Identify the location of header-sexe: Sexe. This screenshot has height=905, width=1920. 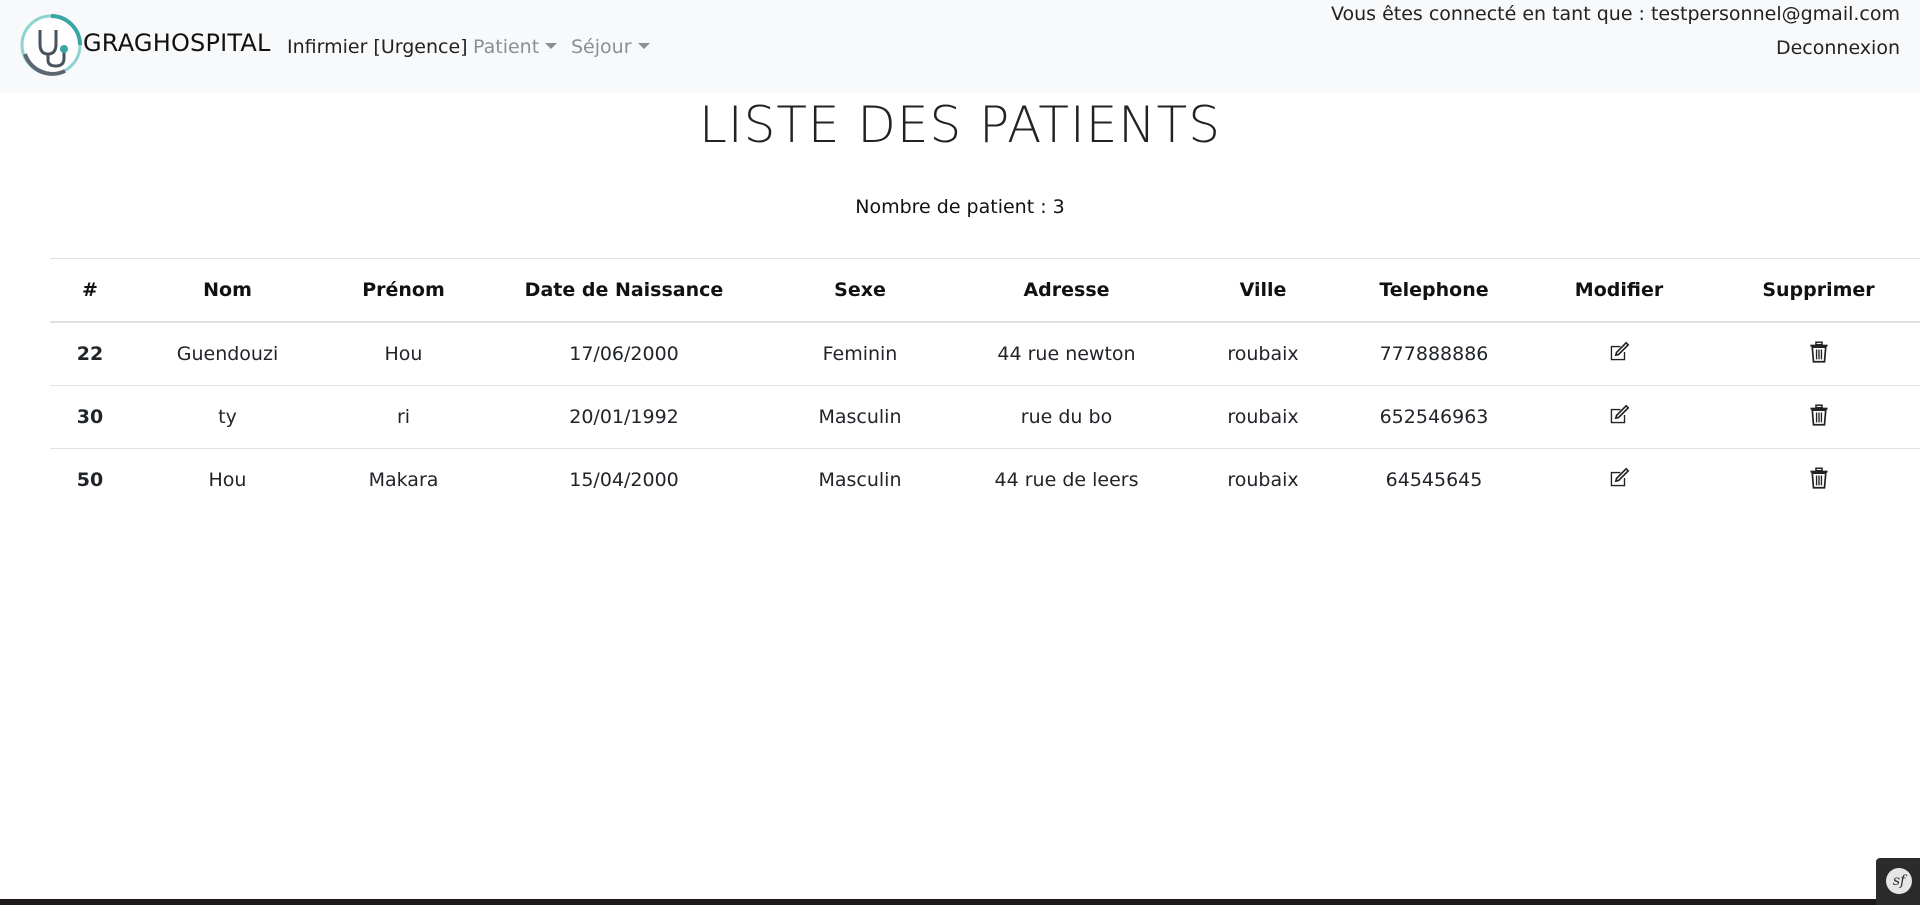
(860, 290).